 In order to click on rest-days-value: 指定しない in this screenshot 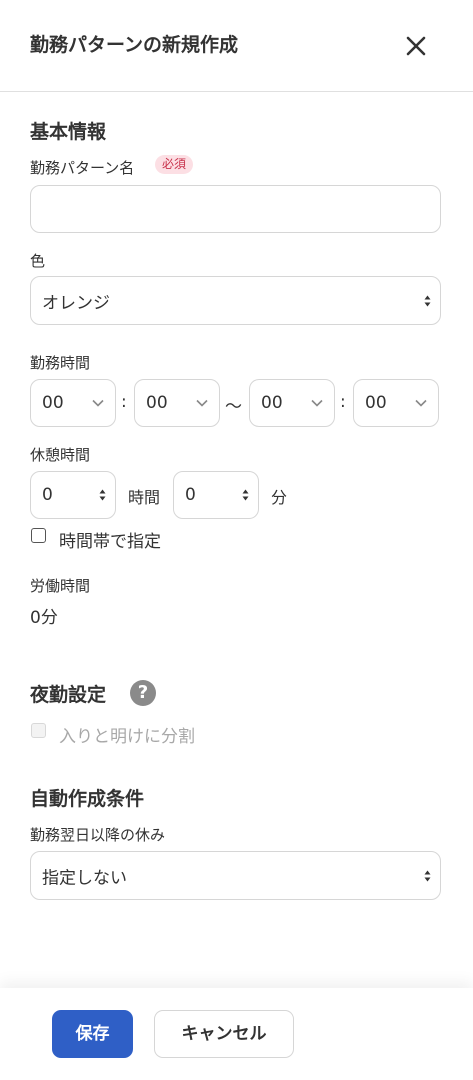, I will do `click(84, 878)`.